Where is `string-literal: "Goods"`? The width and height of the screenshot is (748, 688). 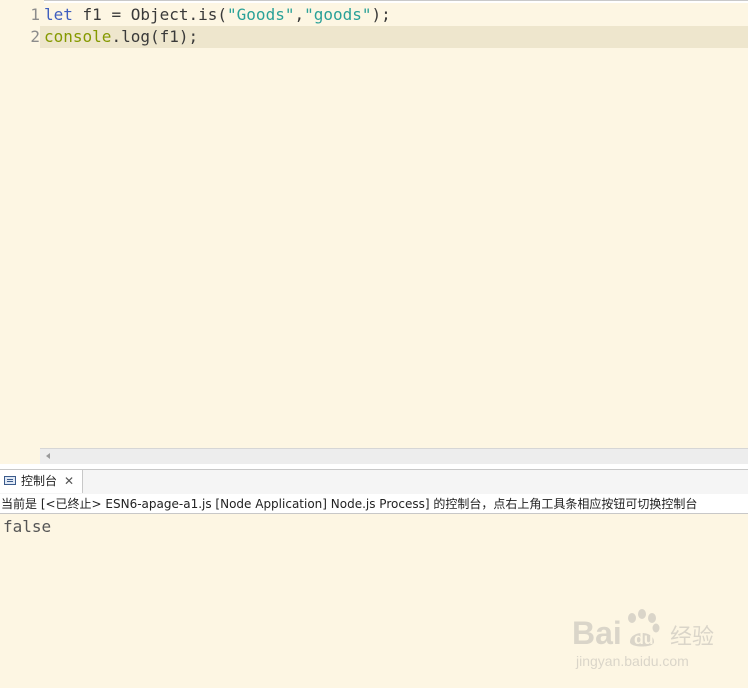
string-literal: "Goods" is located at coordinates (261, 14).